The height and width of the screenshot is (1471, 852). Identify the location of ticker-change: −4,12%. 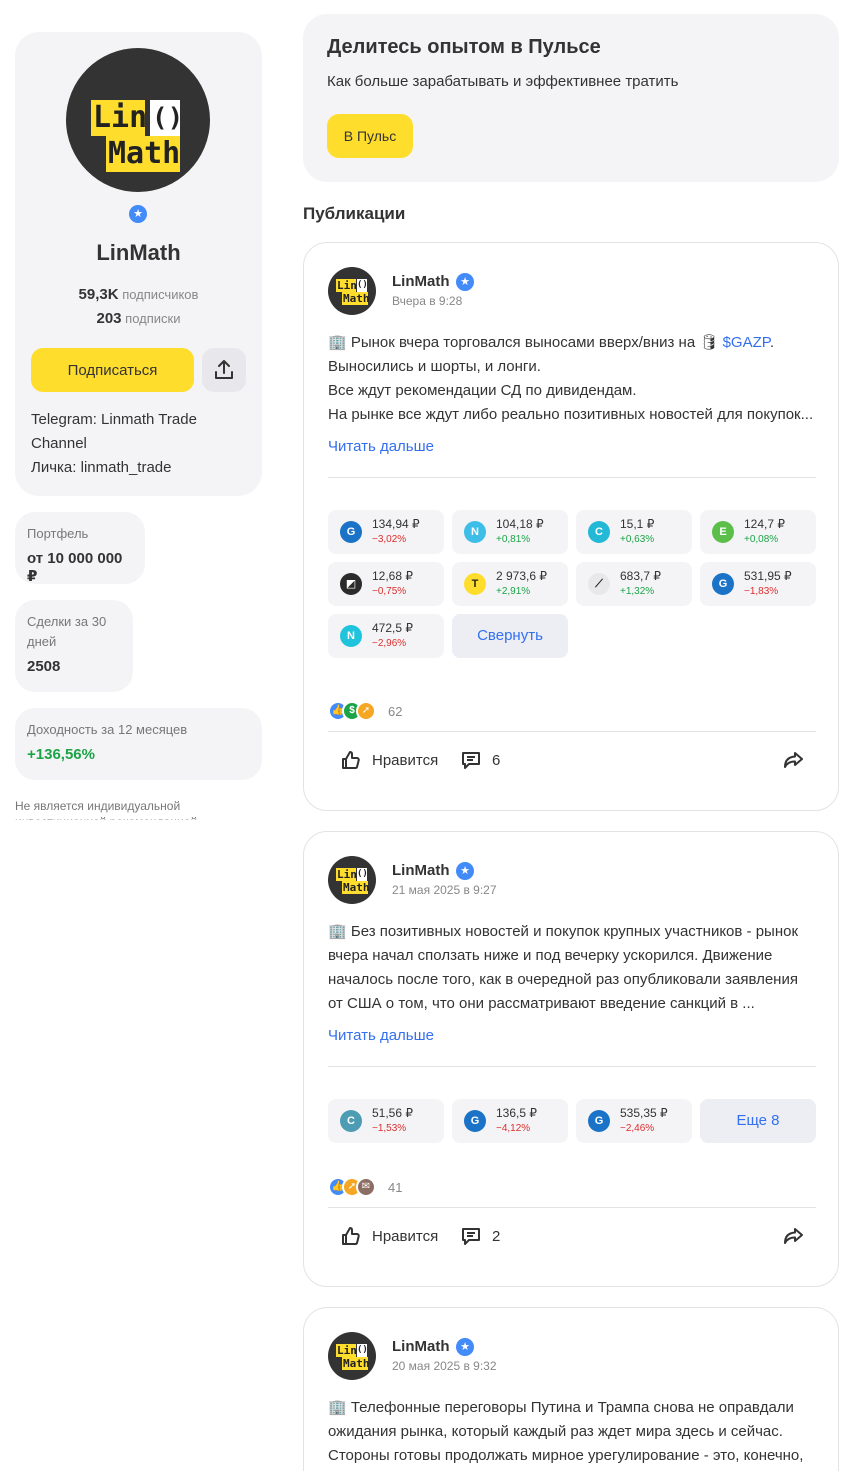
(513, 1128).